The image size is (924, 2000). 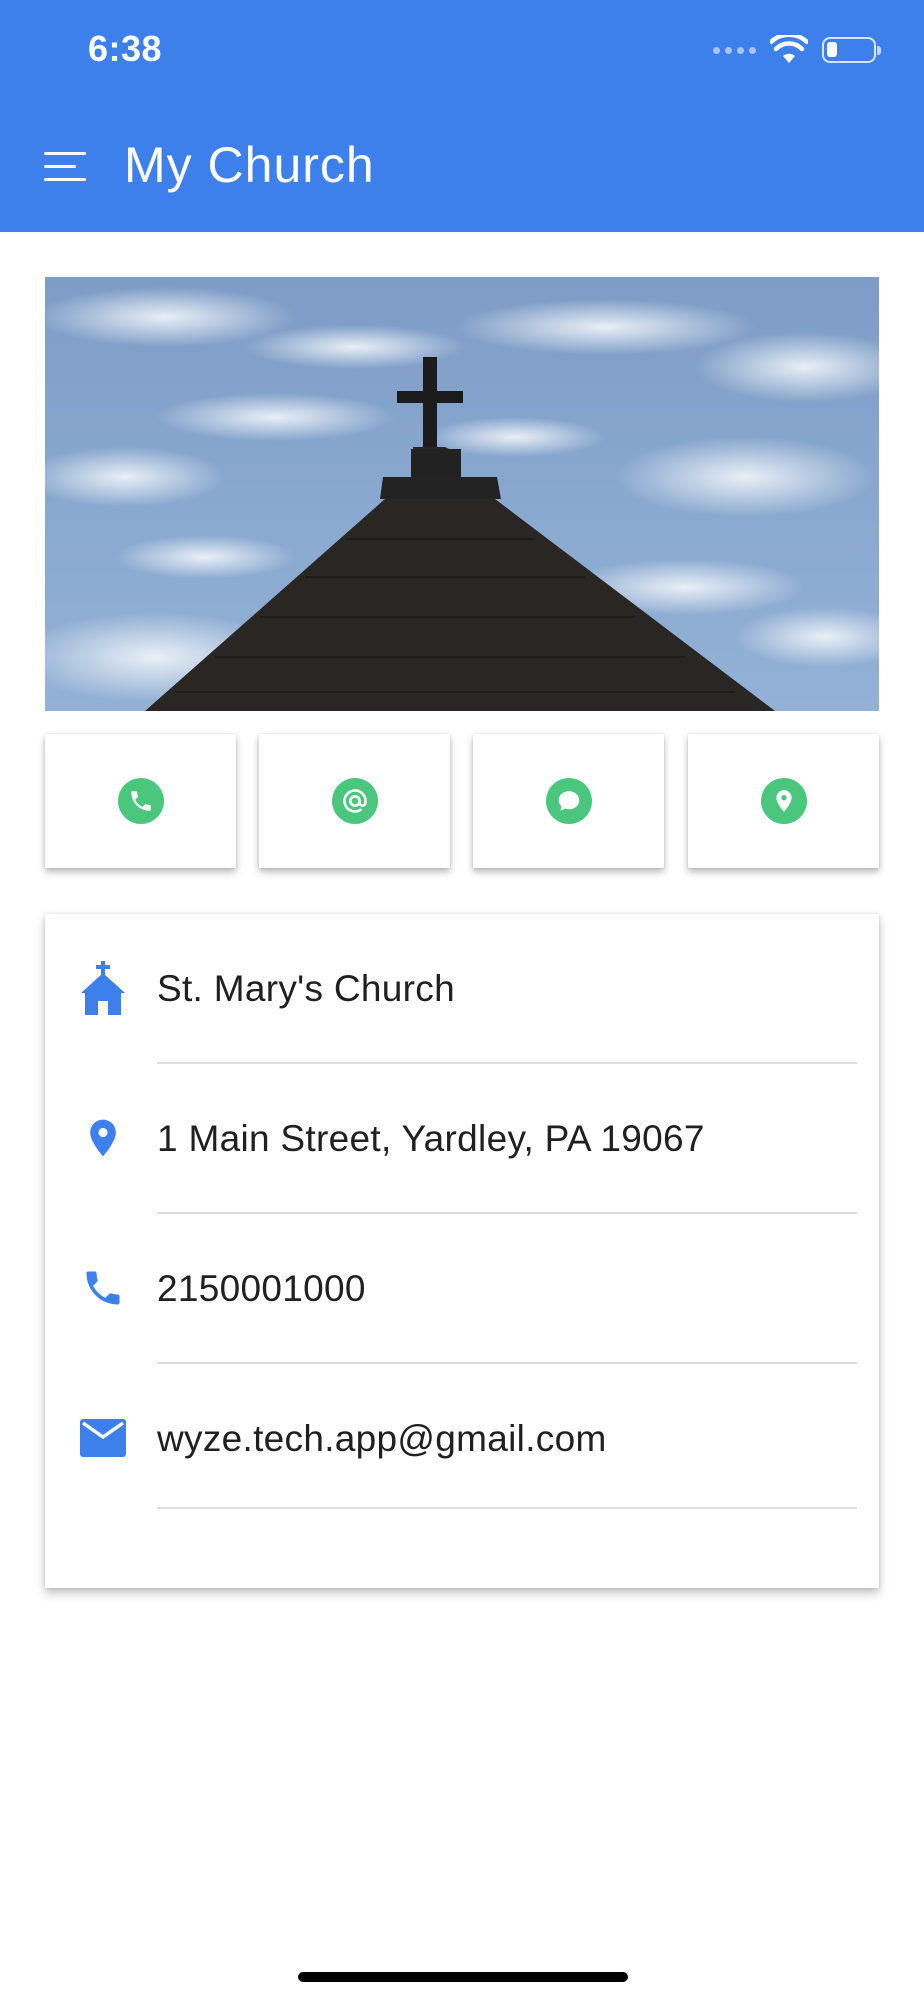 What do you see at coordinates (462, 801) in the screenshot?
I see `quick-actions-row` at bounding box center [462, 801].